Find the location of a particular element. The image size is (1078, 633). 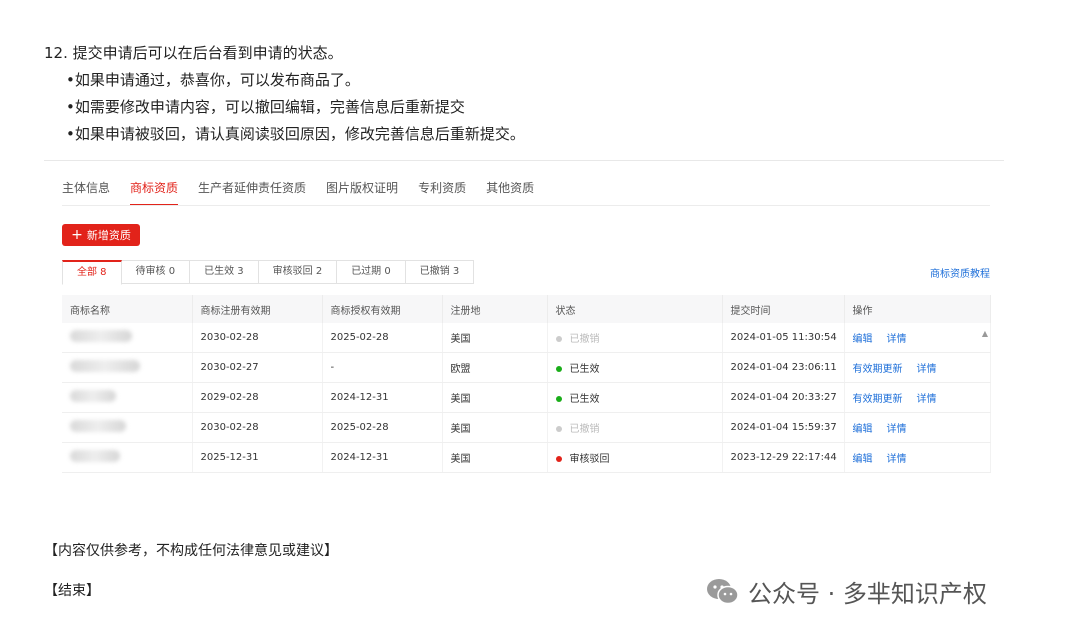

col-authorization-validity: 商标授权有效期 is located at coordinates (382, 309).